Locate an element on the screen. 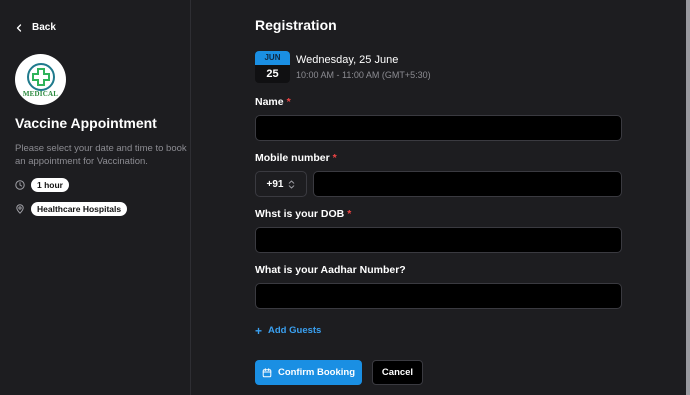 The width and height of the screenshot is (690, 395). name-label-text: Name is located at coordinates (269, 102).